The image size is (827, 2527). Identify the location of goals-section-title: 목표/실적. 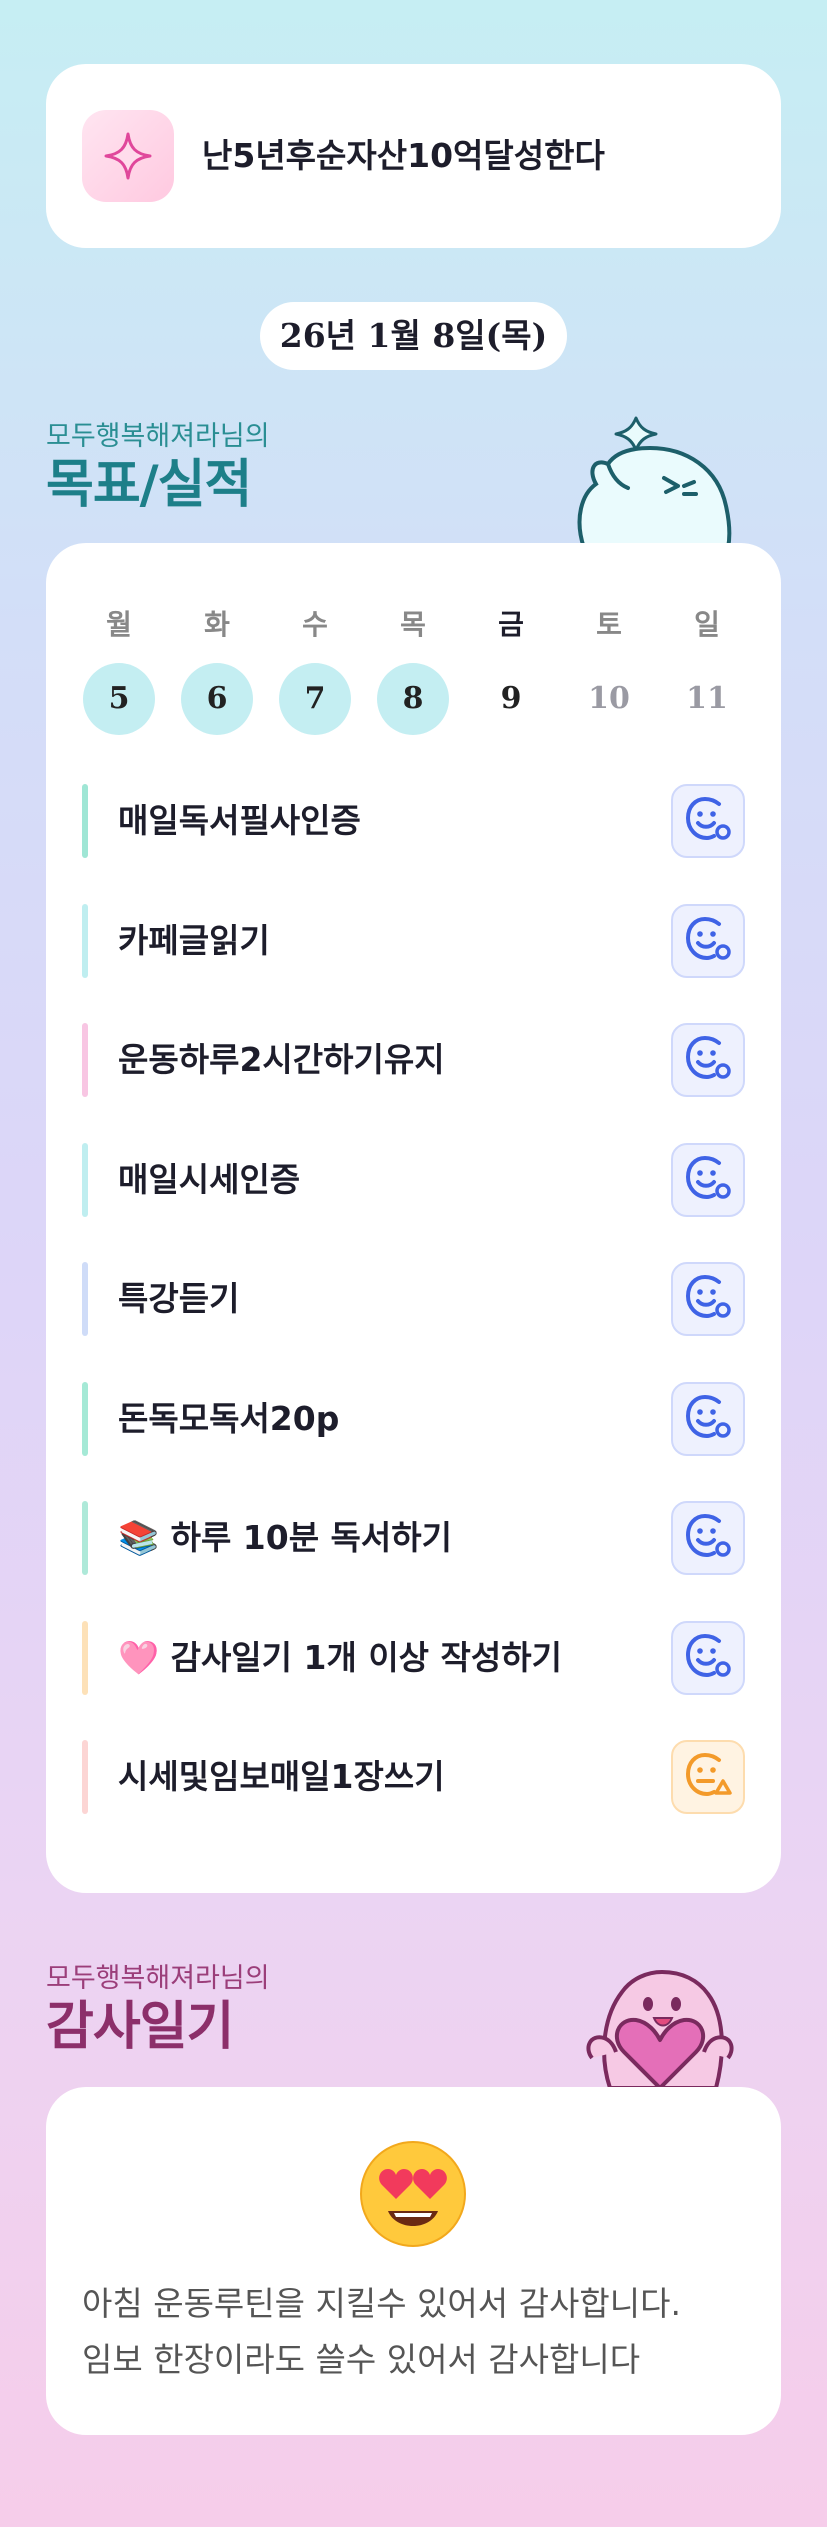
(149, 485).